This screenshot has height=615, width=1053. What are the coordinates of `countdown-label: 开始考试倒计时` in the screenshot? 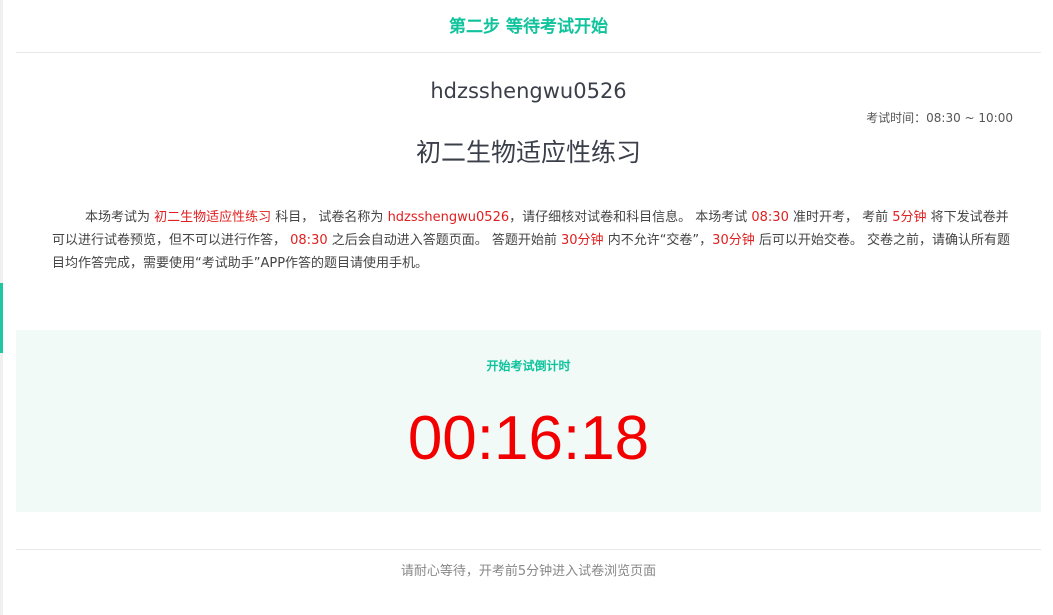 It's located at (528, 366).